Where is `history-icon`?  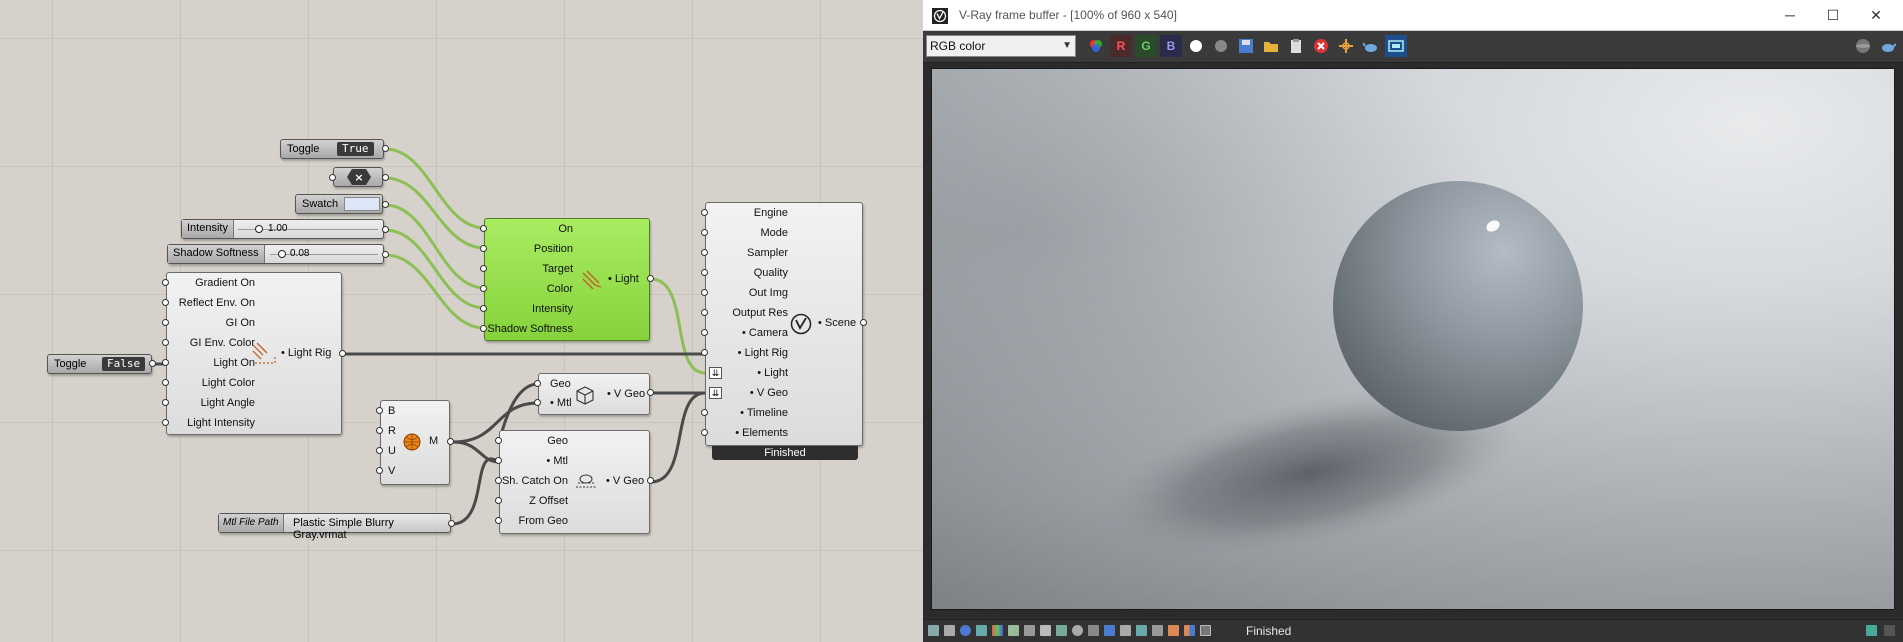 history-icon is located at coordinates (933, 630).